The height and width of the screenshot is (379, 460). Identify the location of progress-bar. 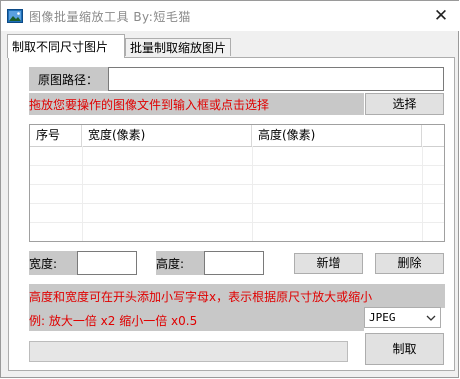
(188, 351).